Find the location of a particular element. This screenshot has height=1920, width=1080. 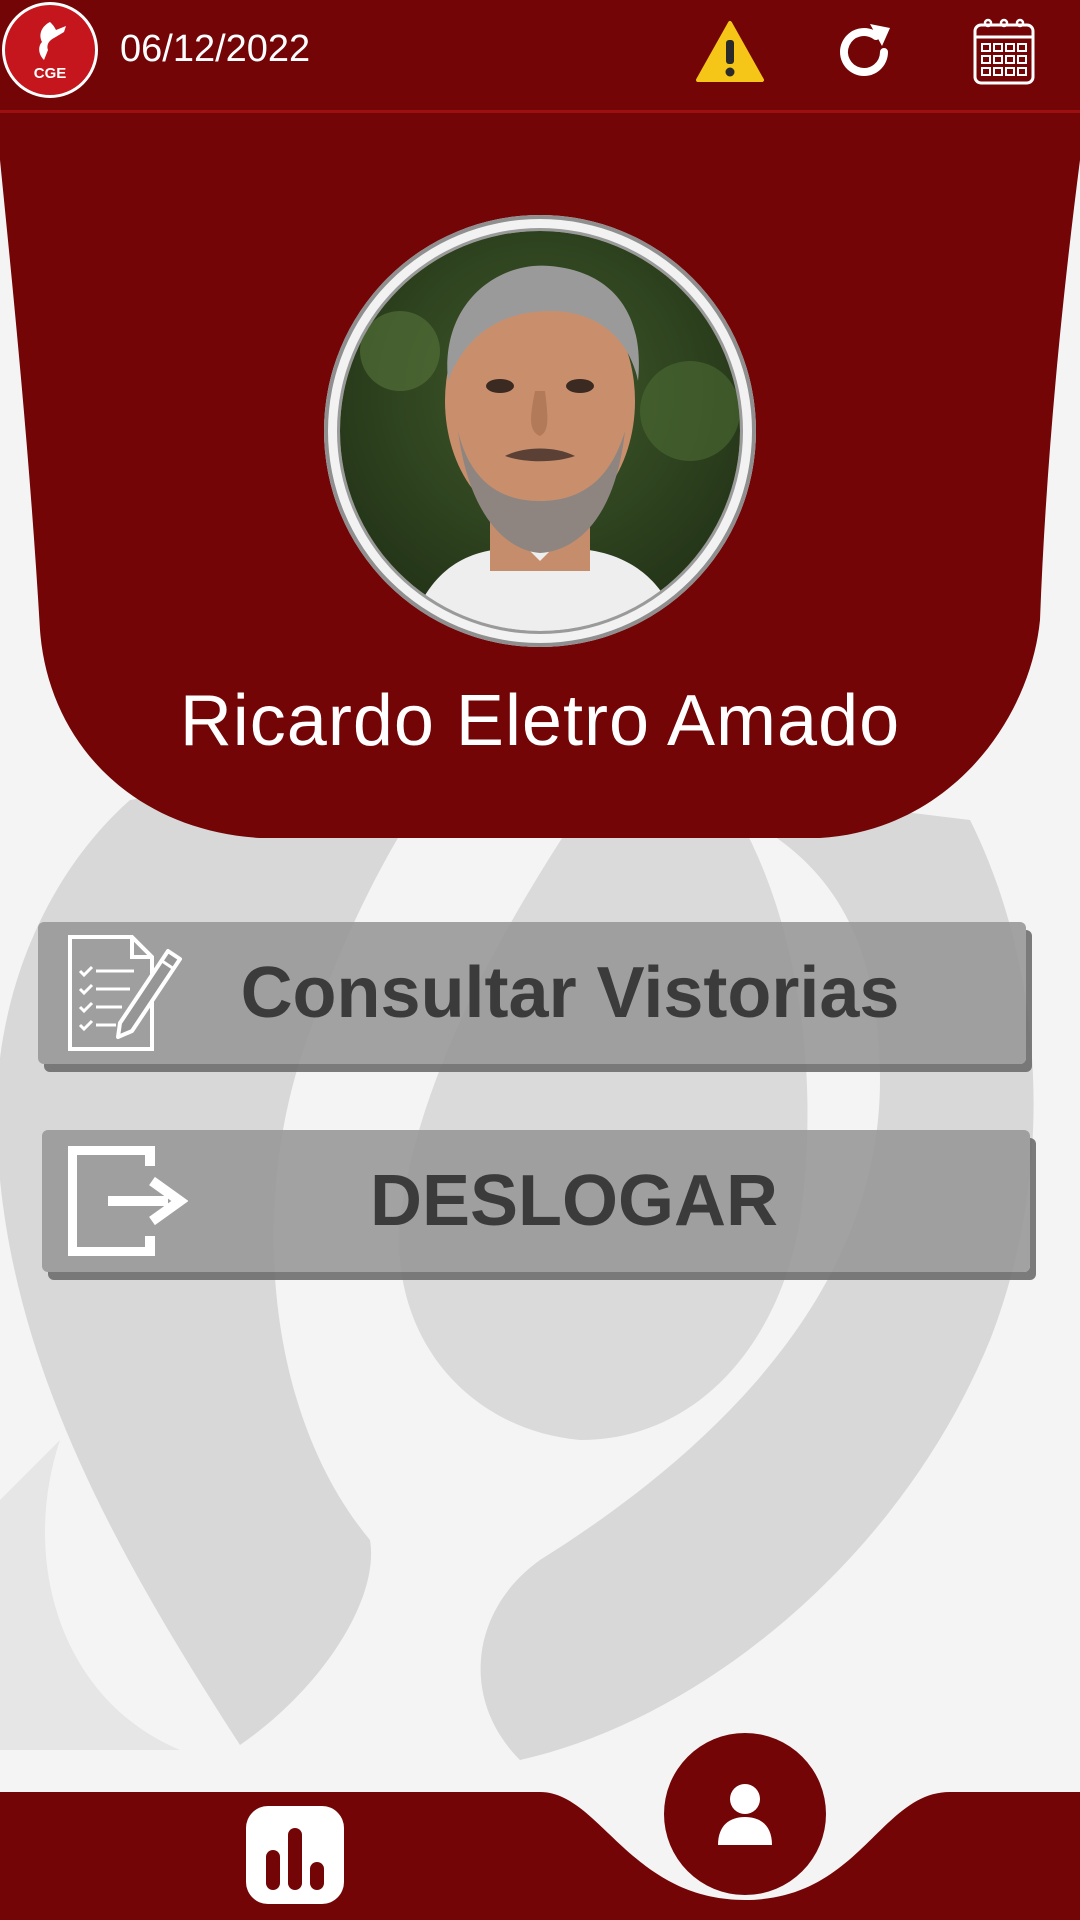

consult-inspections-button: Consultar Vistorias is located at coordinates (532, 993).